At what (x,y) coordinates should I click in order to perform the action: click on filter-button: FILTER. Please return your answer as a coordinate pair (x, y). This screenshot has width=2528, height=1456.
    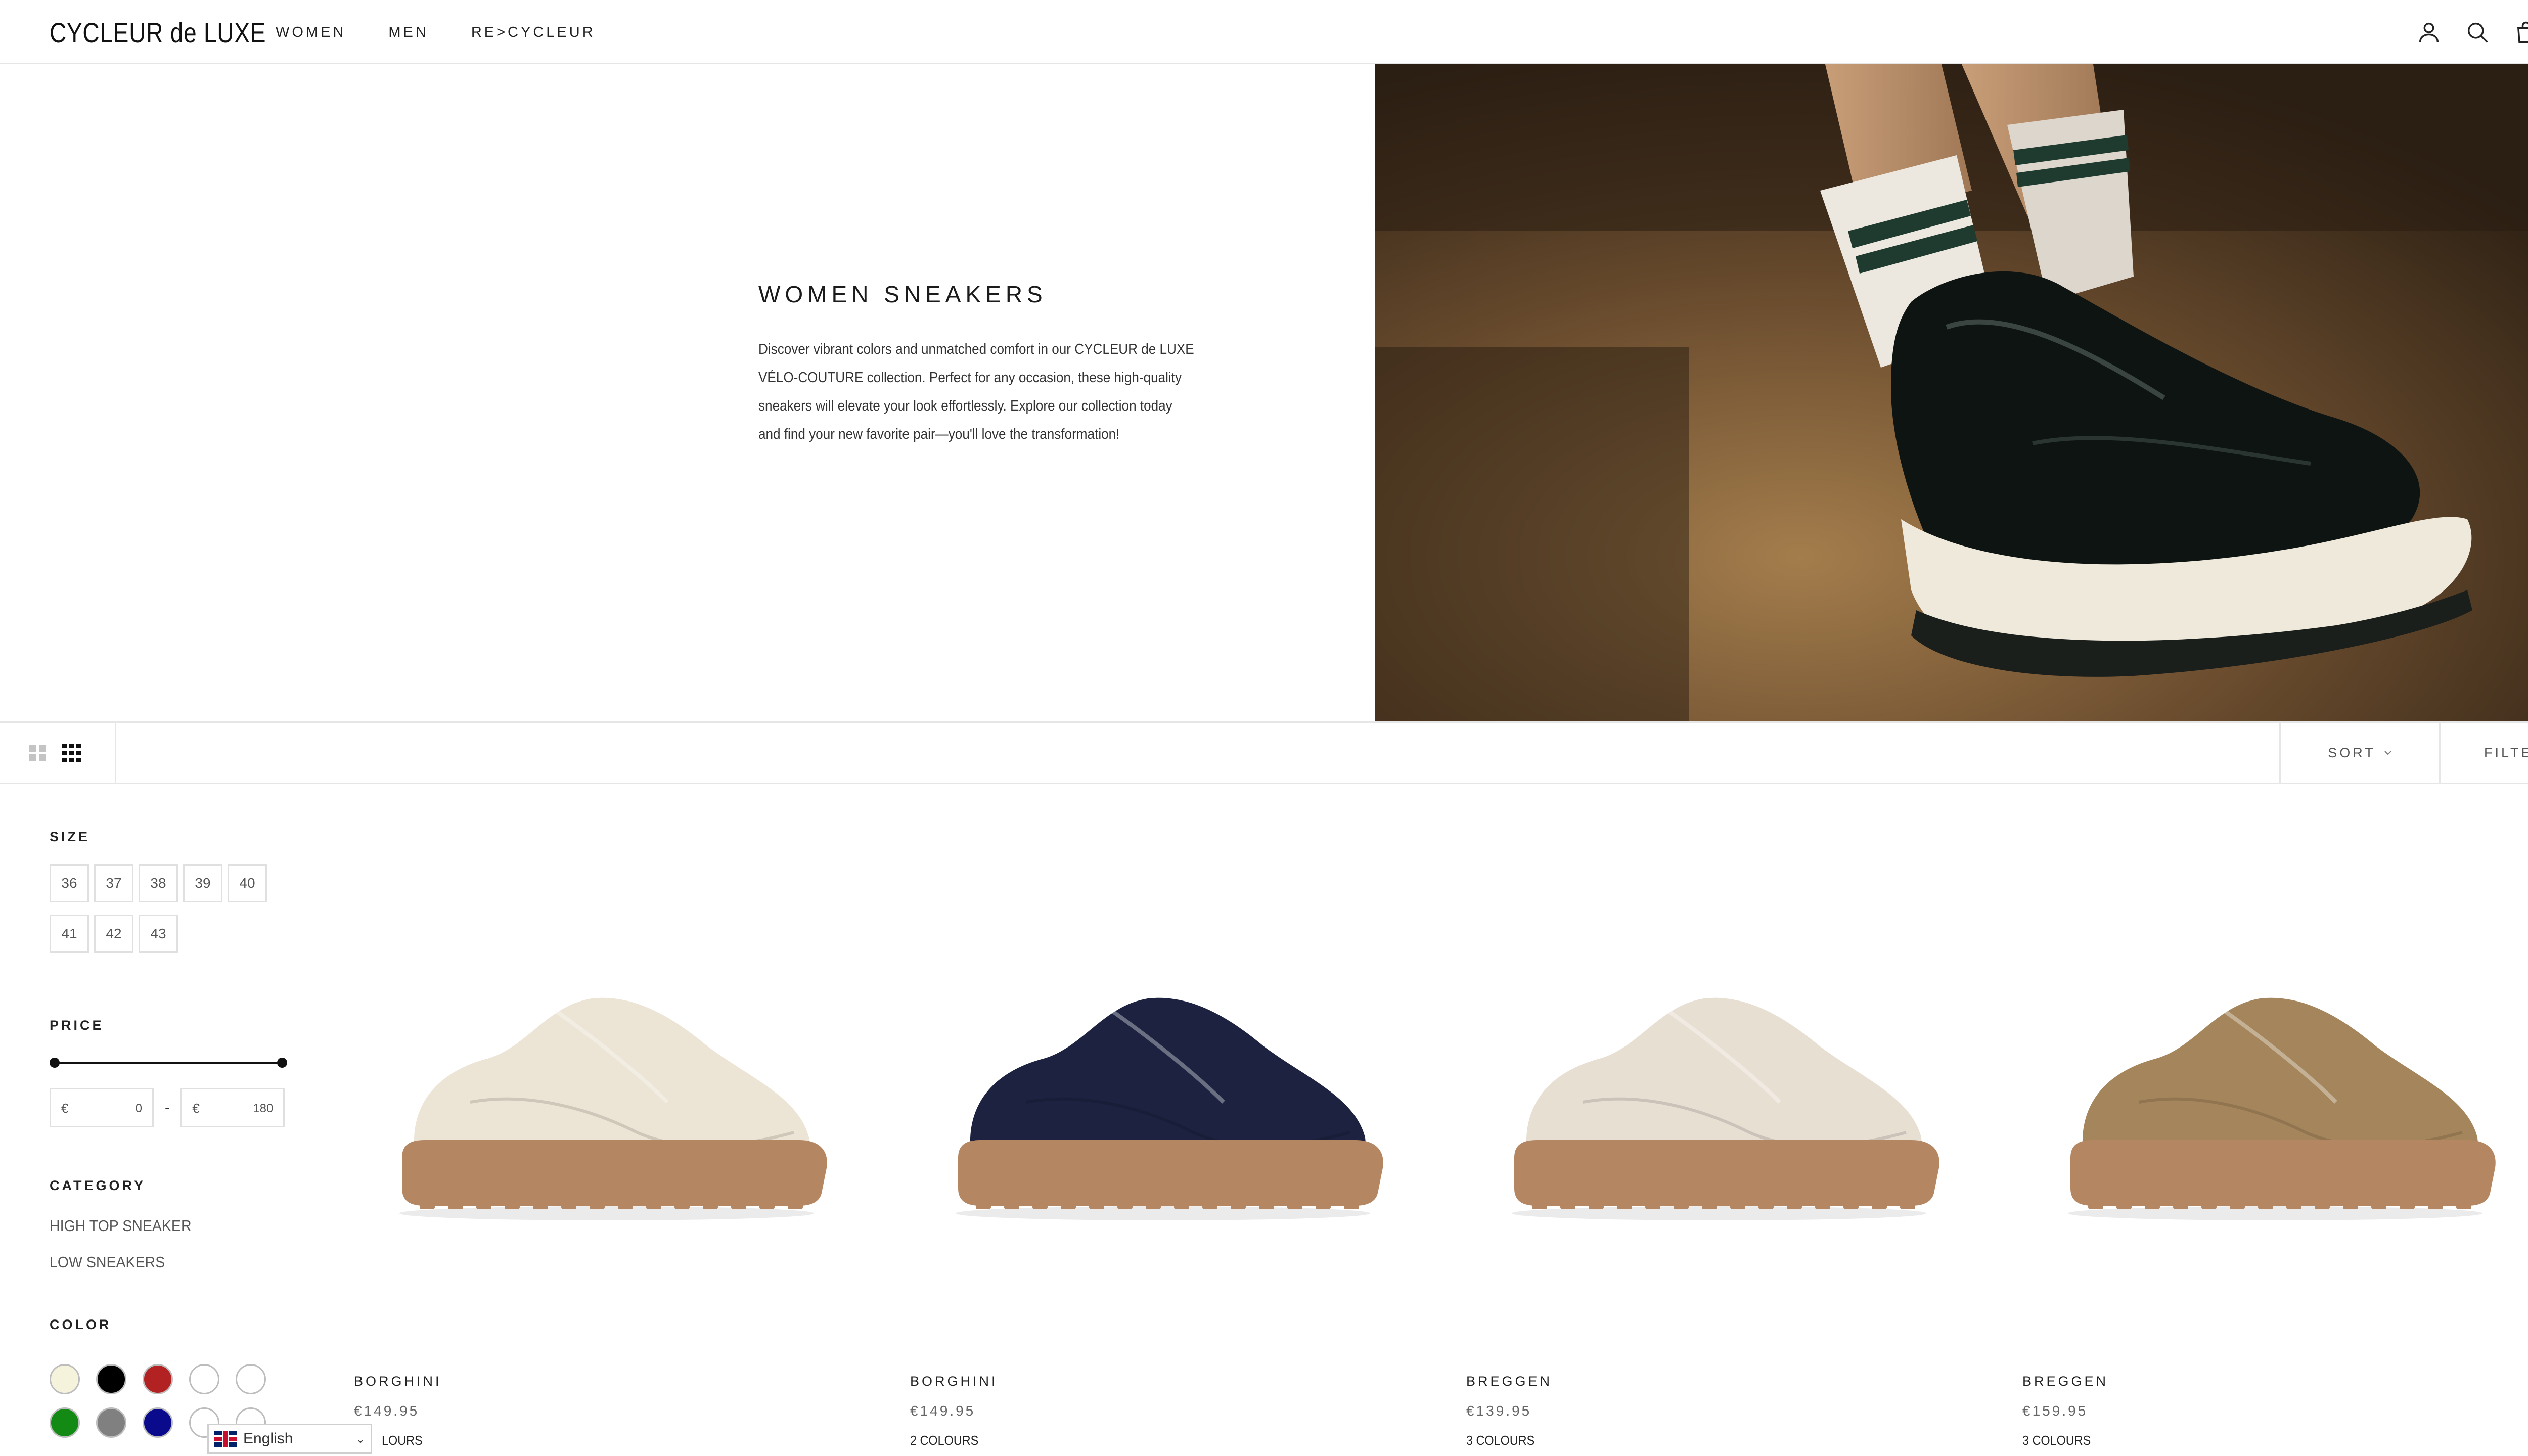
    Looking at the image, I should click on (2484, 753).